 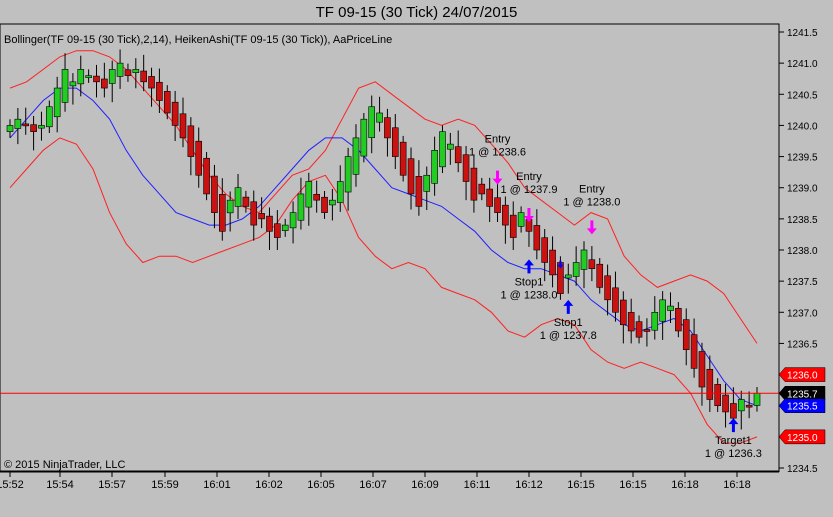 I want to click on annotation-label: 1 @ 1237.9, so click(x=528, y=190).